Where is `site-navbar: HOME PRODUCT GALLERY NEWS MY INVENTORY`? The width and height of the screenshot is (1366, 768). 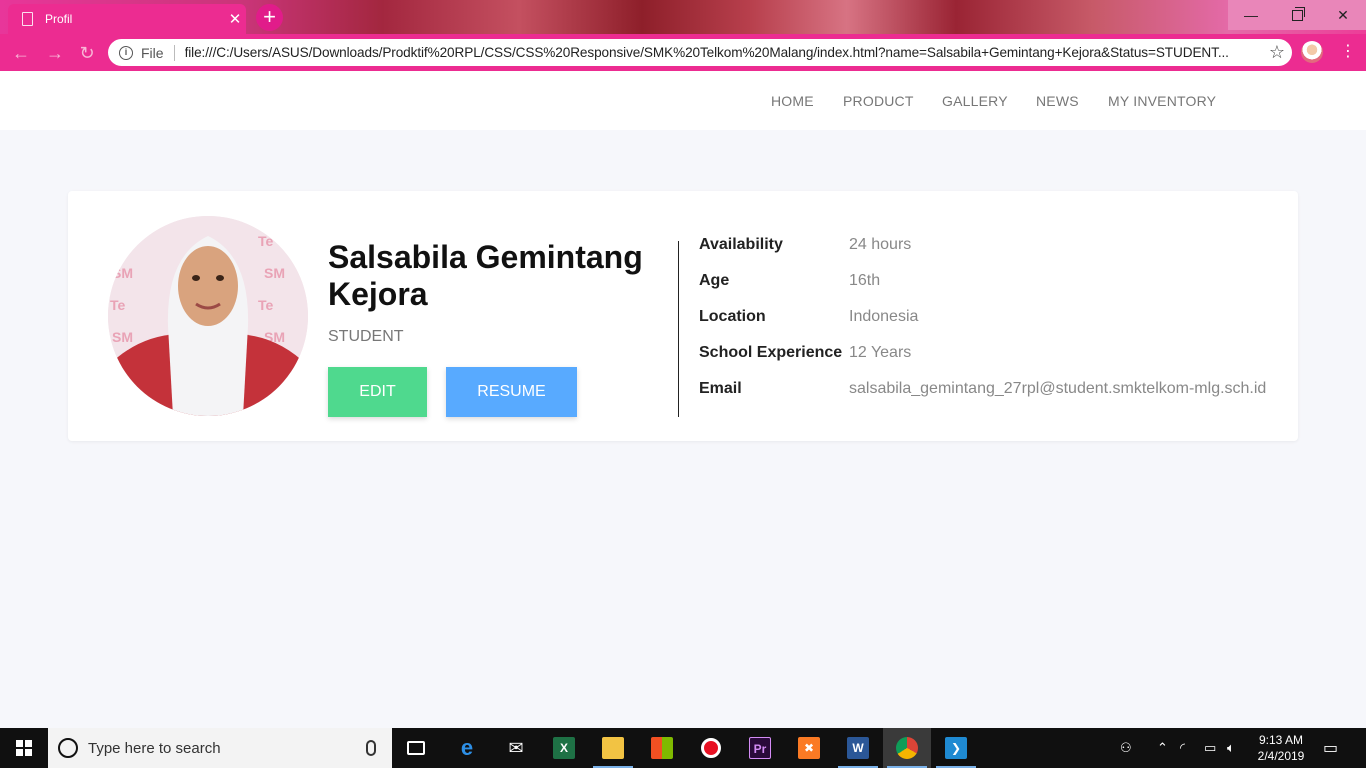
site-navbar: HOME PRODUCT GALLERY NEWS MY INVENTORY is located at coordinates (683, 100).